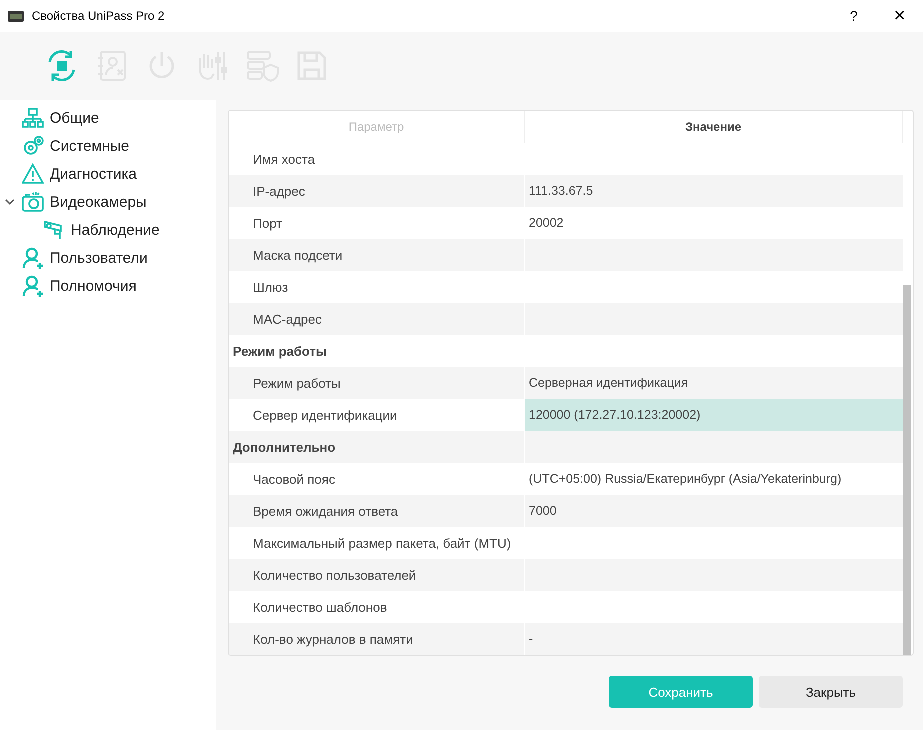  Describe the element at coordinates (714, 415) in the screenshot. I see `parameter-value: 120000 (172.27.10.123:20002)` at that location.